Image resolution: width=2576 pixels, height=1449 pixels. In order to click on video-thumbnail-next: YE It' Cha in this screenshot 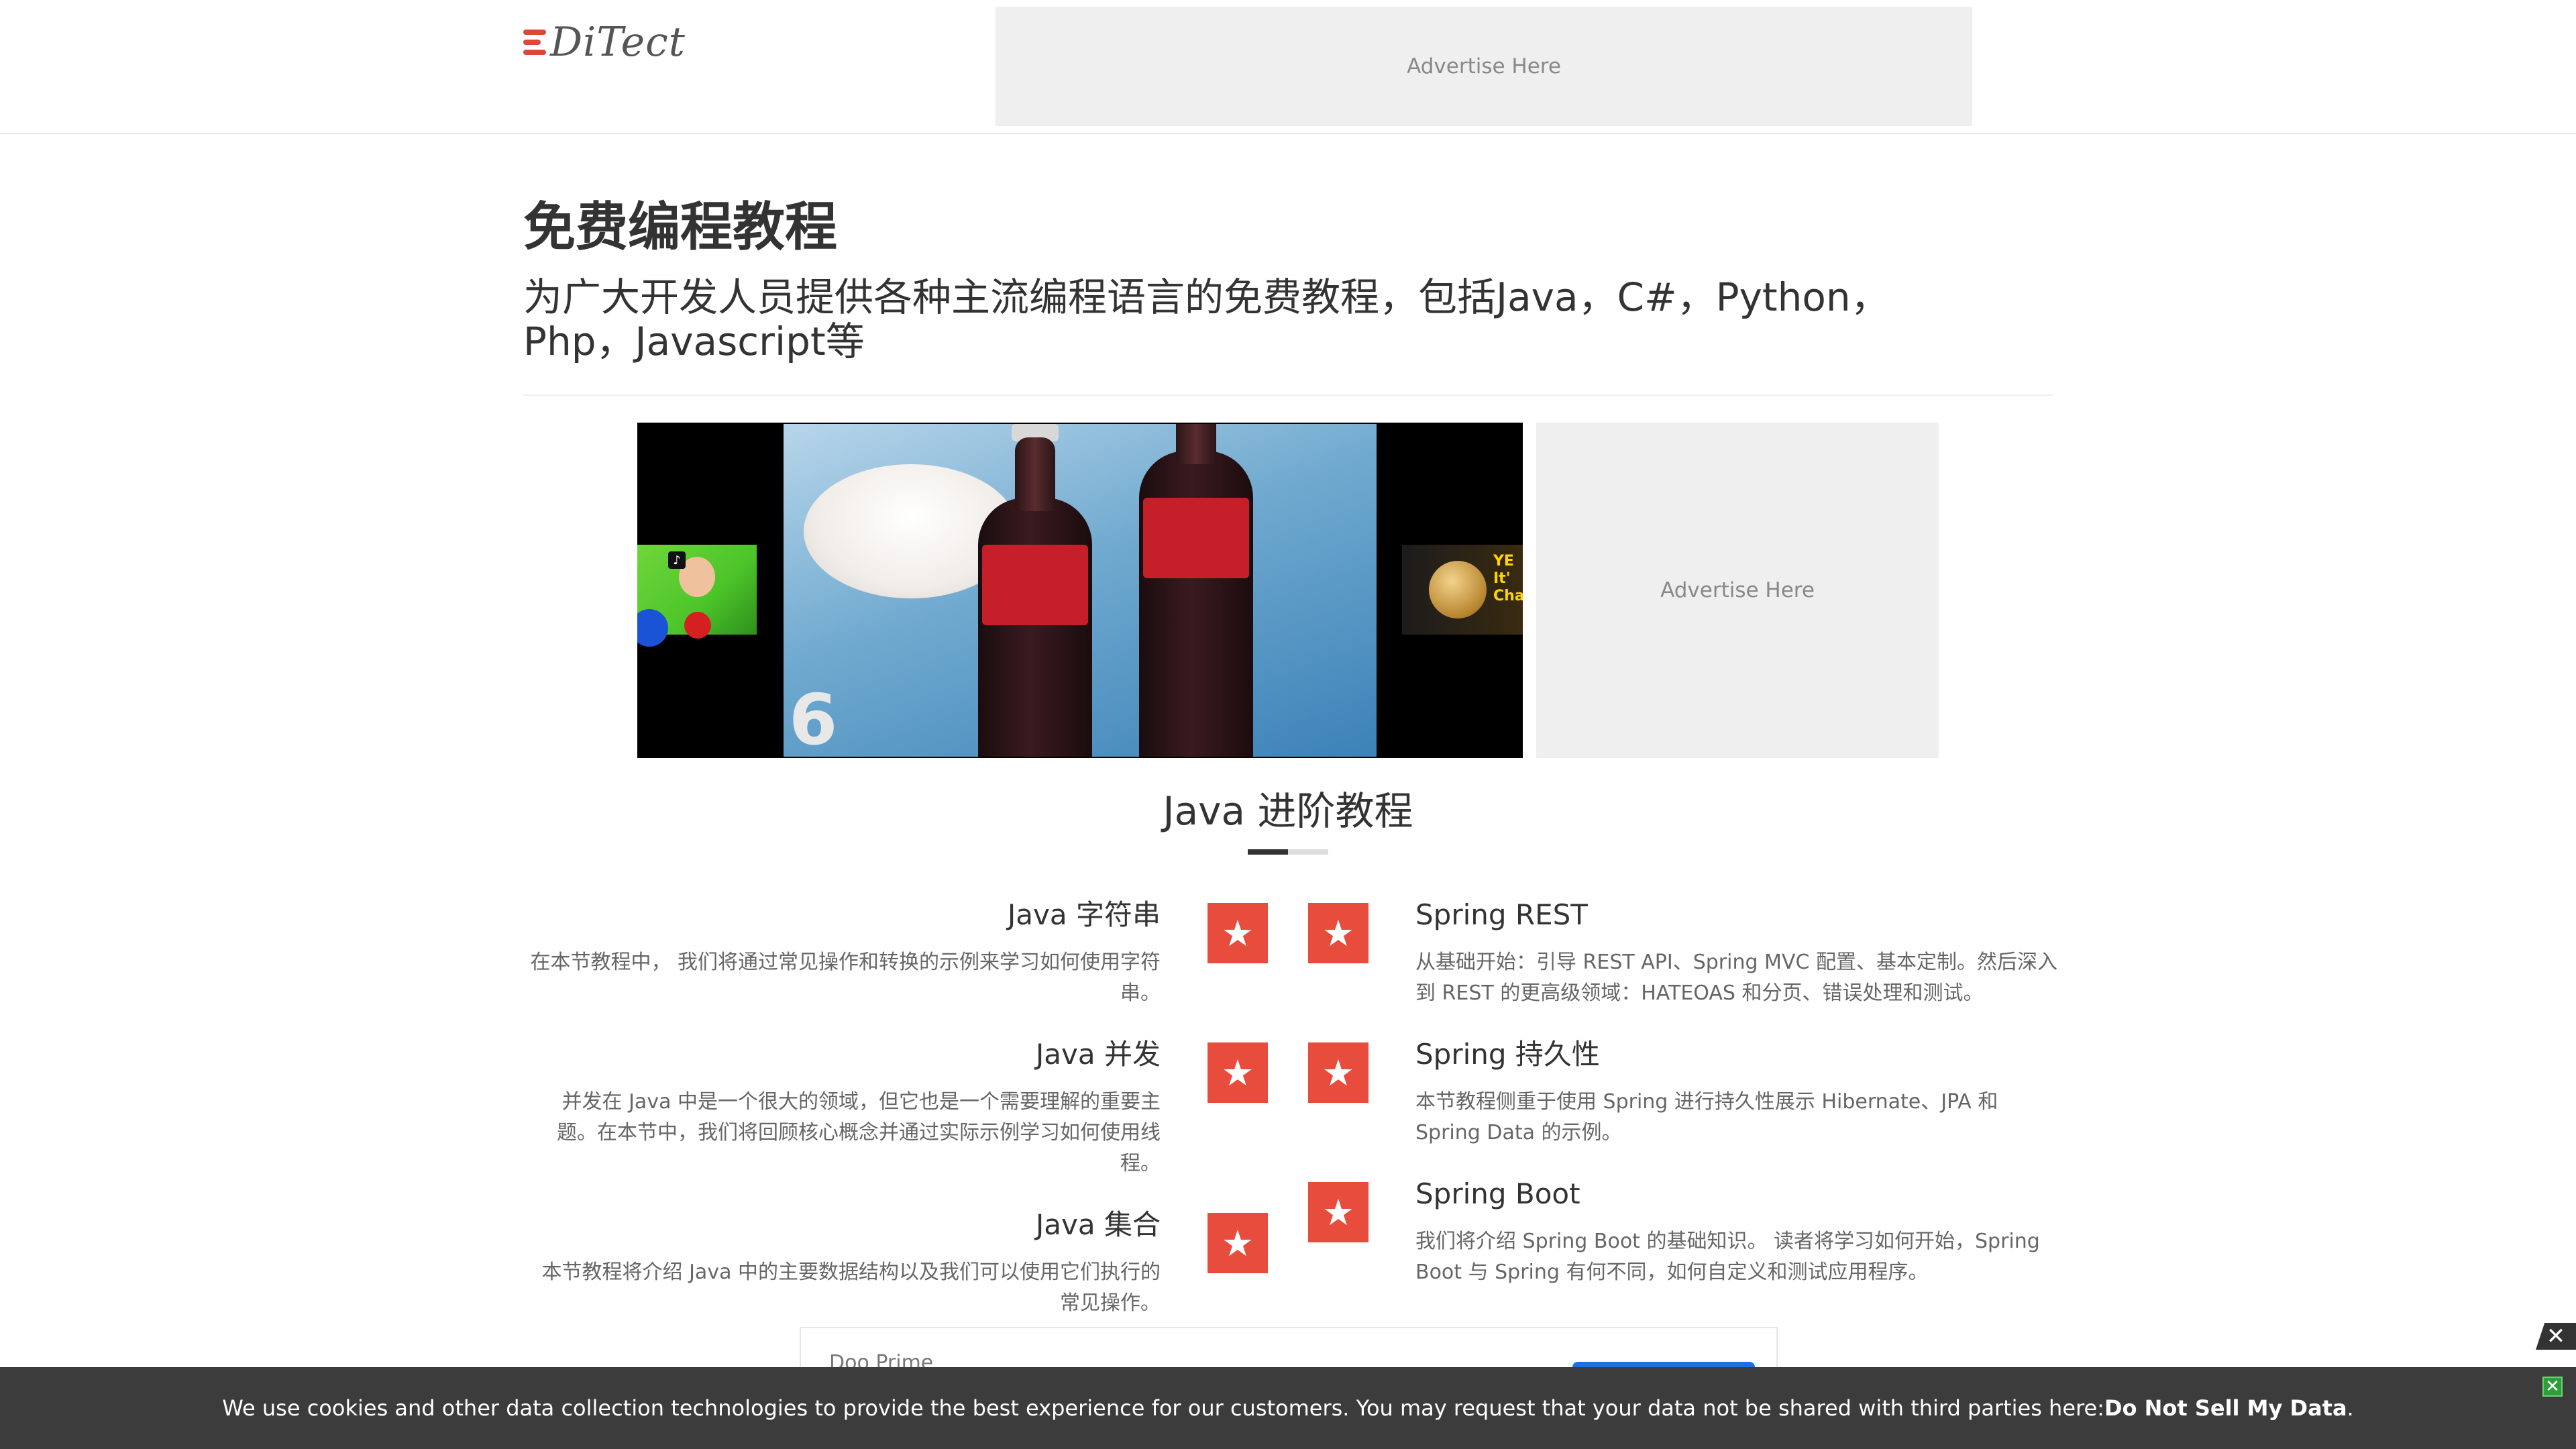, I will do `click(1462, 590)`.